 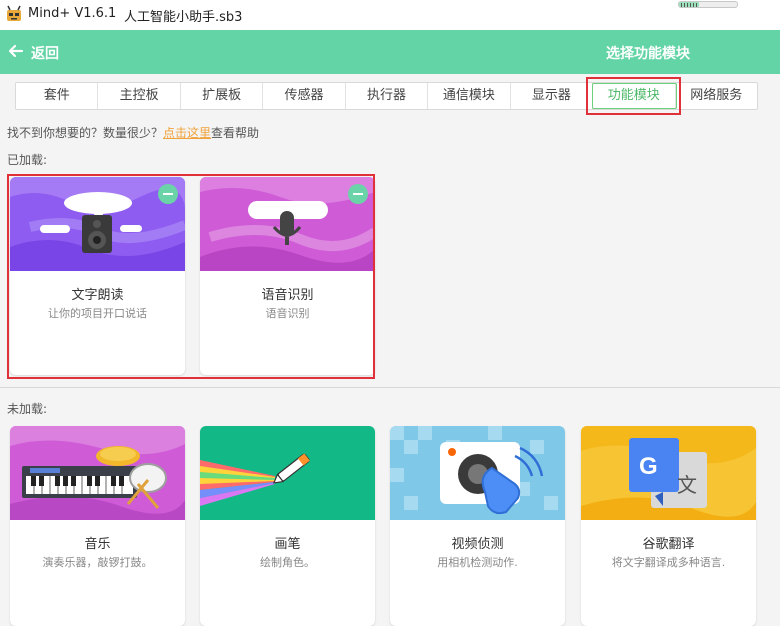 I want to click on module-title: 语音识别, so click(x=287, y=295).